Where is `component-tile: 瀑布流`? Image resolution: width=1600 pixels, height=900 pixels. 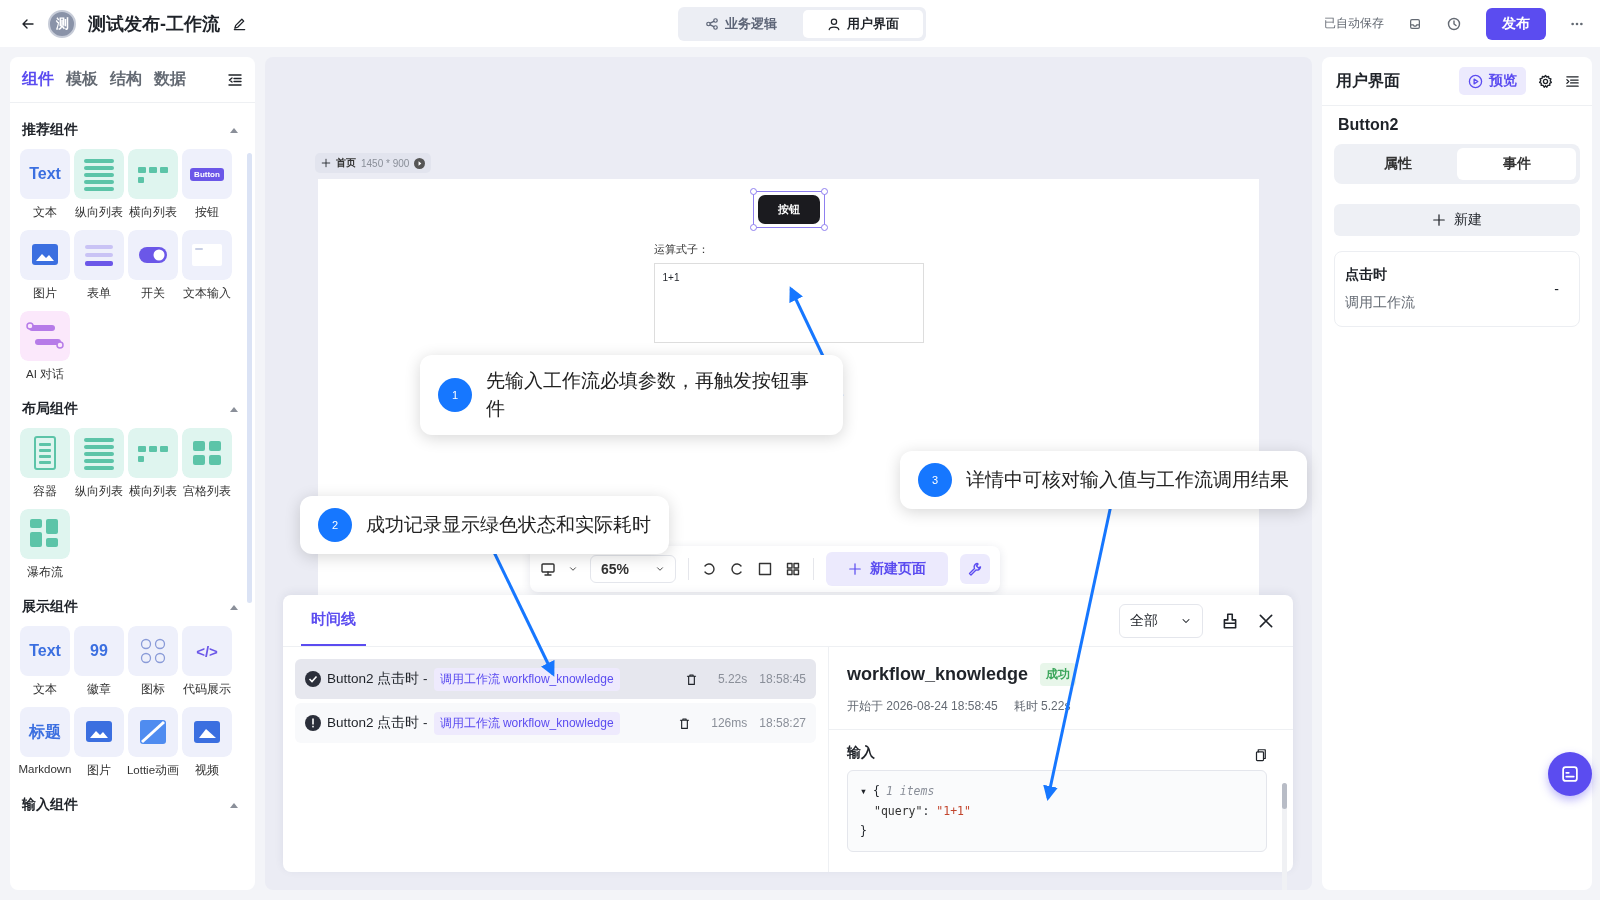
component-tile: 瀑布流 is located at coordinates (45, 544).